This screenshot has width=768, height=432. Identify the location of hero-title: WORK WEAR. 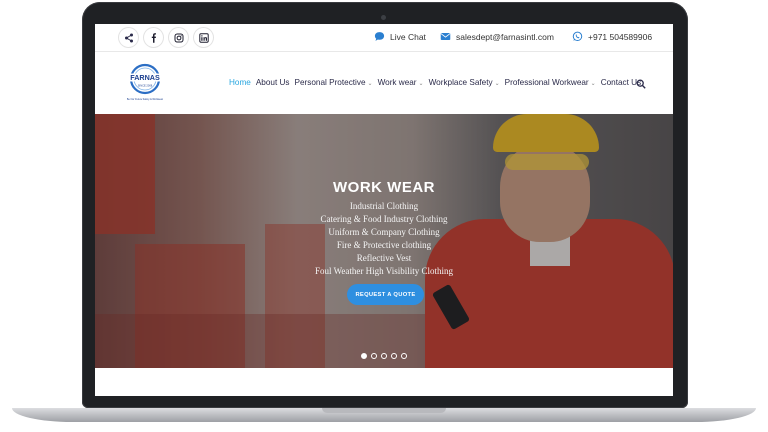
(384, 187).